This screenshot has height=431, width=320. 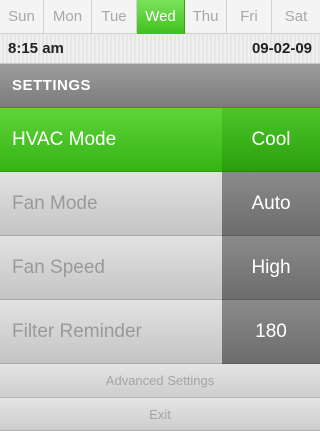 I want to click on day-tab-wed: Wed, so click(x=161, y=17).